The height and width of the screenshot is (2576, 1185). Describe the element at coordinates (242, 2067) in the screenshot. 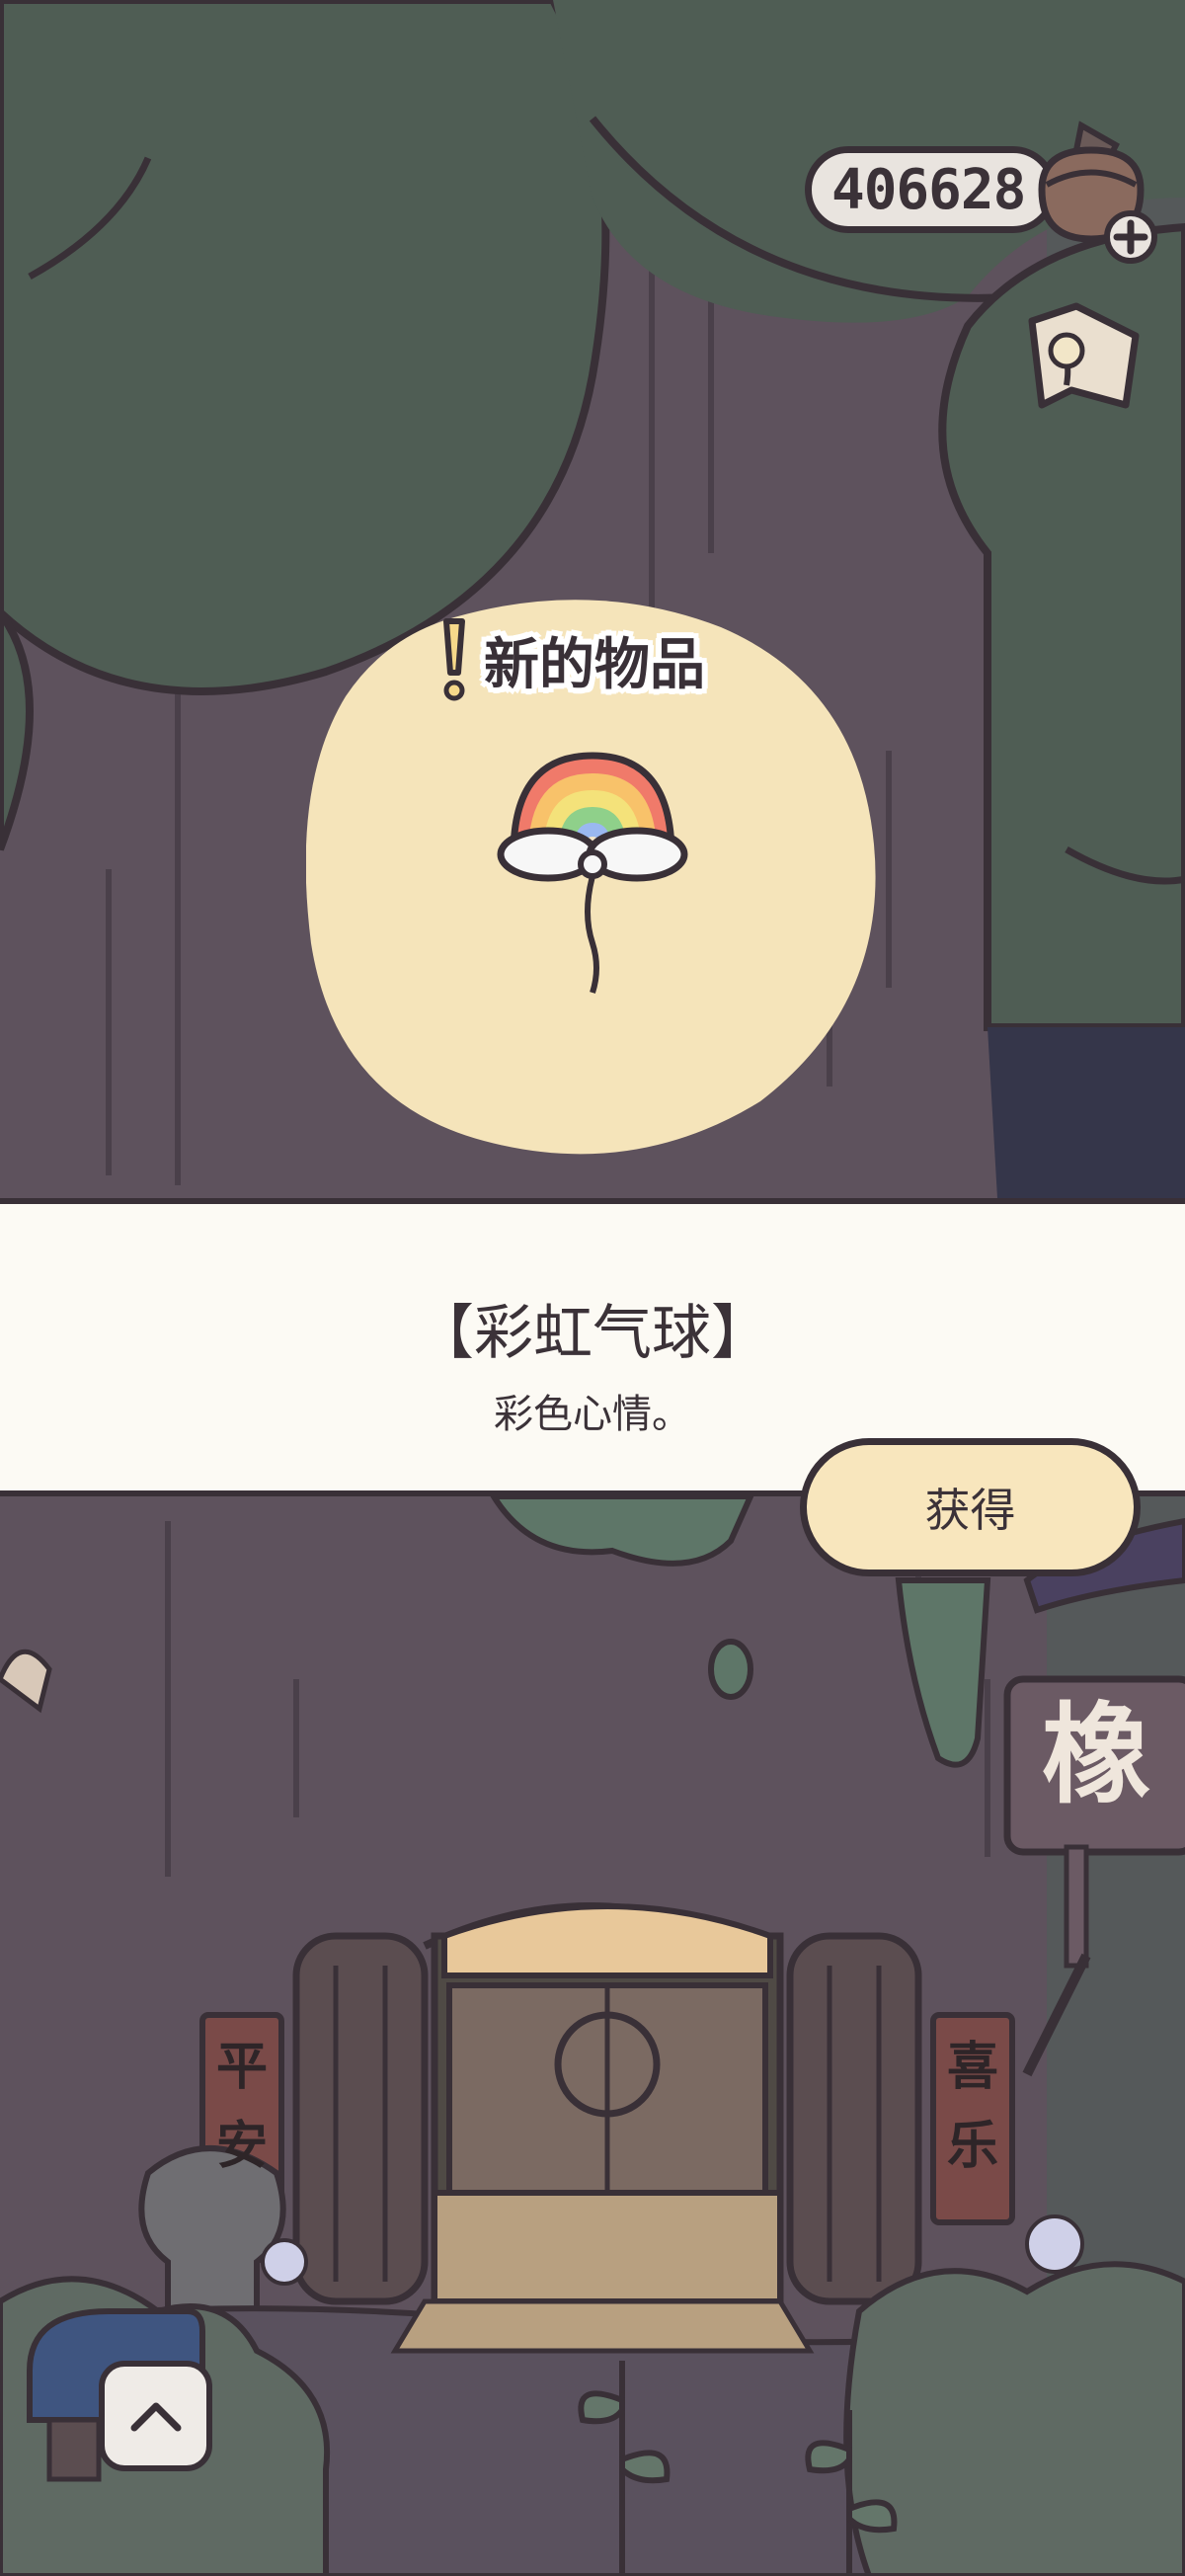

I see `left-couplet-char: 平` at that location.